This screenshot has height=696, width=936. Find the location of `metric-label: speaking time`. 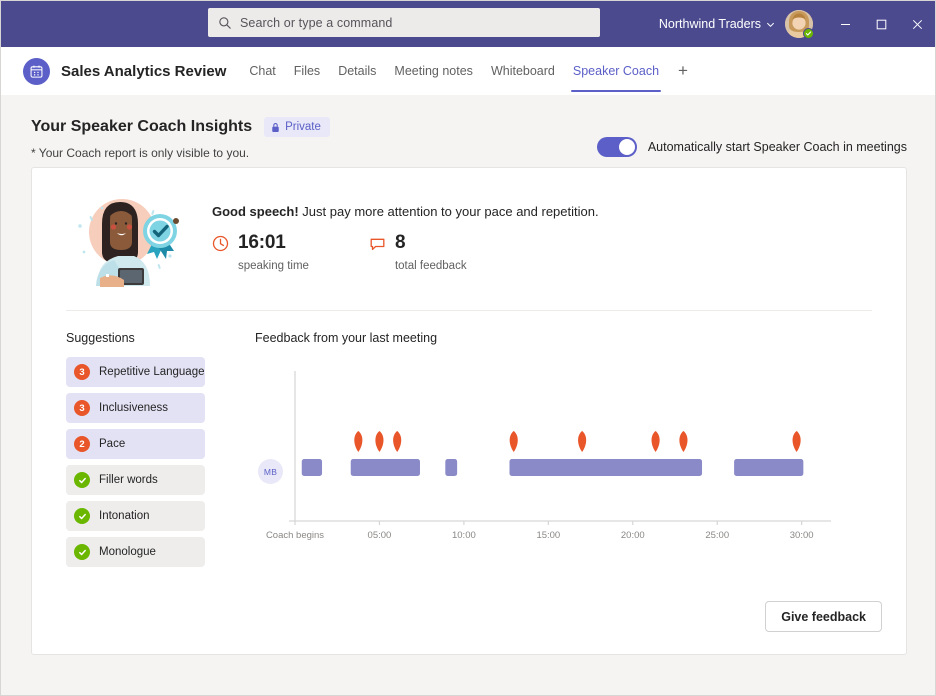

metric-label: speaking time is located at coordinates (273, 266).